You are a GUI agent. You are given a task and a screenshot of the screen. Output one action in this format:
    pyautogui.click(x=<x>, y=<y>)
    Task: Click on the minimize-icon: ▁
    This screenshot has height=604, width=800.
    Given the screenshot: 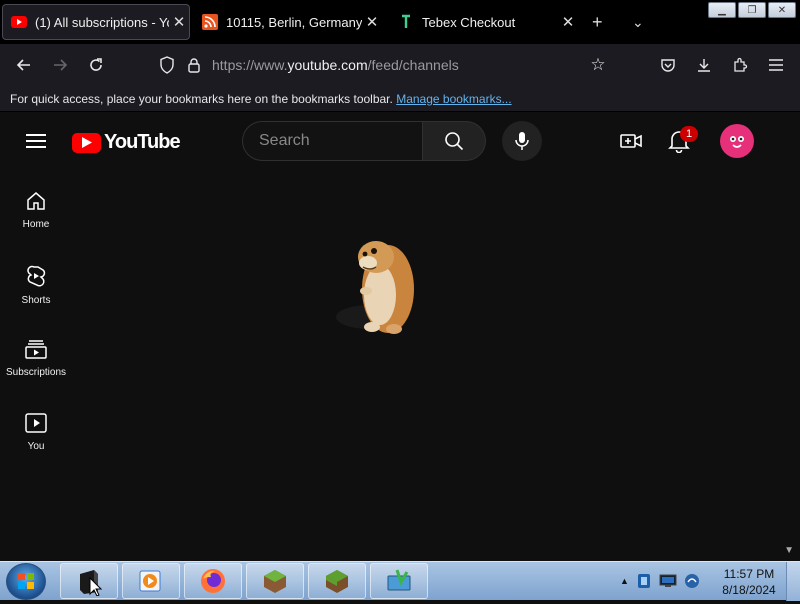 What is the action you would take?
    pyautogui.click(x=722, y=10)
    